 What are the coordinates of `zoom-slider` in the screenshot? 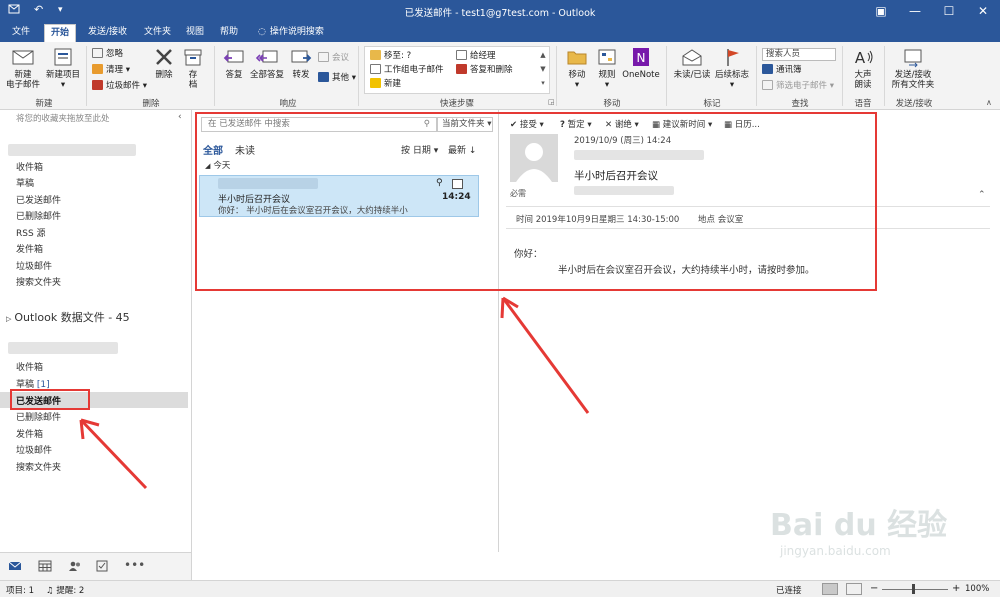 It's located at (915, 589).